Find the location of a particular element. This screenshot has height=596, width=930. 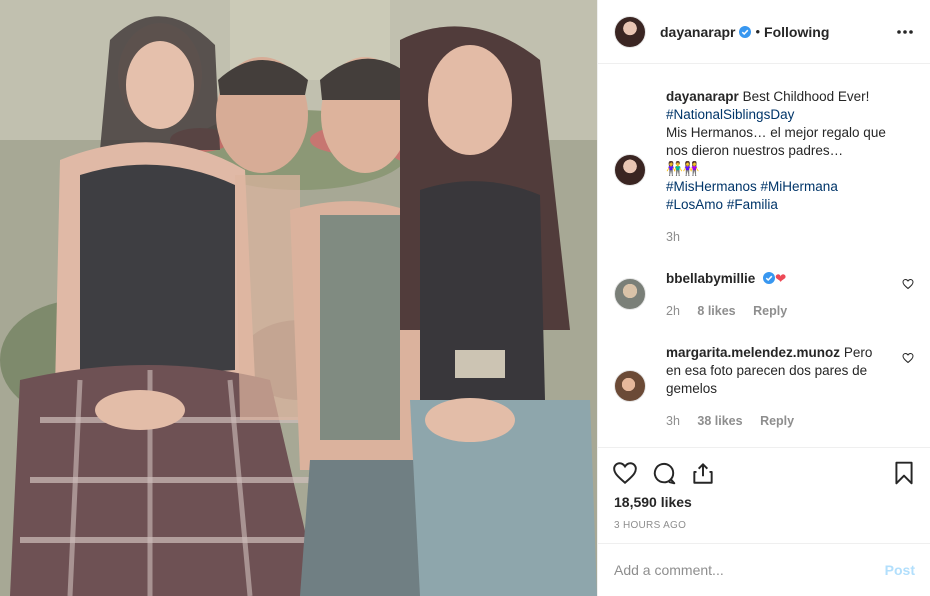

caption-username: dayanarapr is located at coordinates (702, 96).